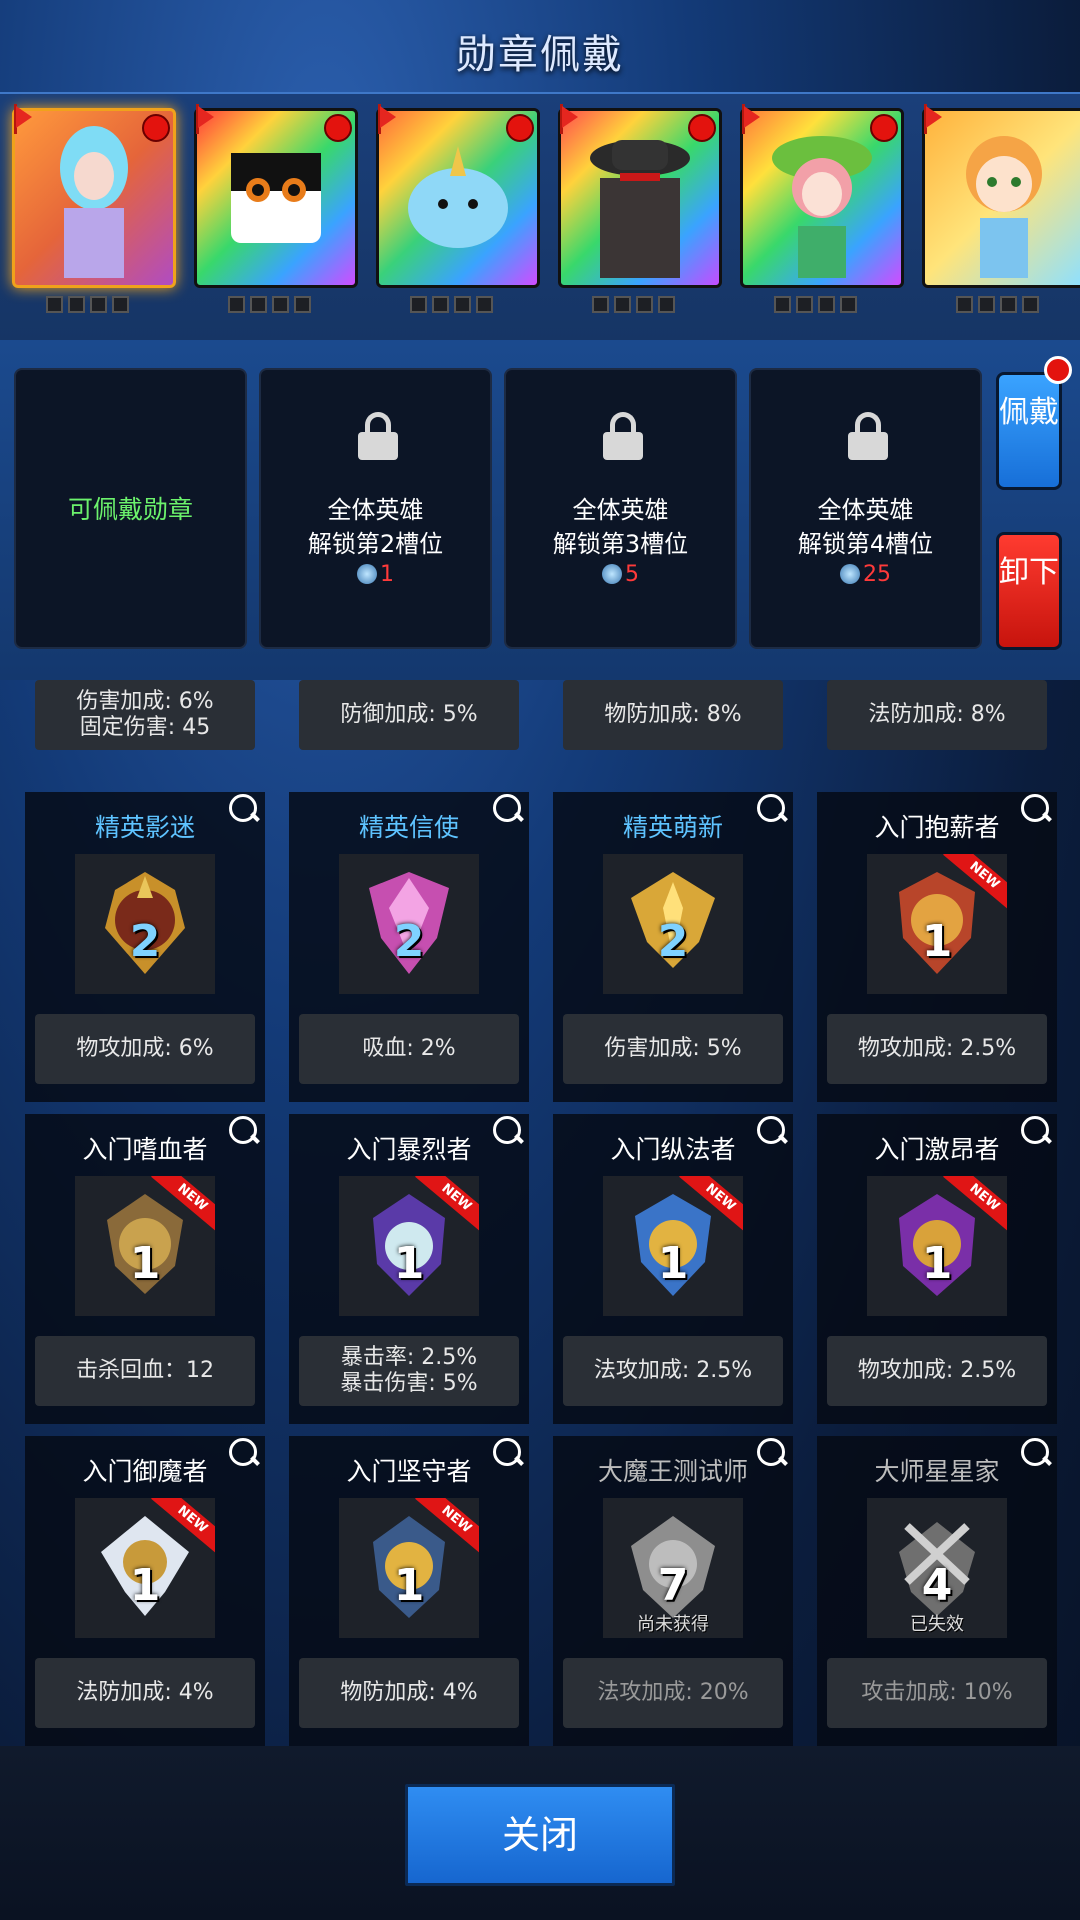 The height and width of the screenshot is (1920, 1080). Describe the element at coordinates (145, 701) in the screenshot. I see `stat-line: 伤害加成: 6%` at that location.